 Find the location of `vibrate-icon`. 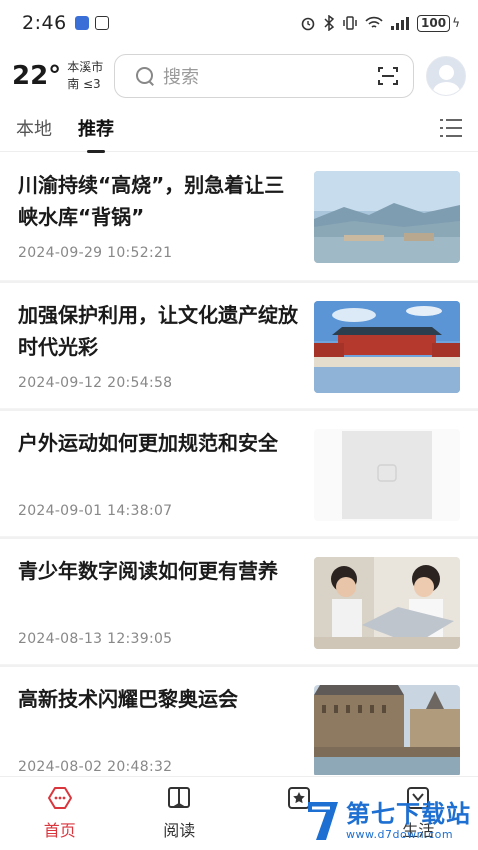

vibrate-icon is located at coordinates (350, 23).